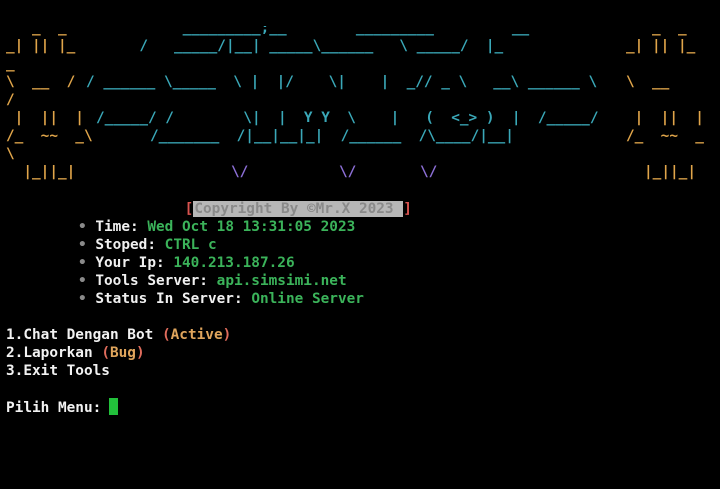  I want to click on copyright-close-bracket: ], so click(407, 209).